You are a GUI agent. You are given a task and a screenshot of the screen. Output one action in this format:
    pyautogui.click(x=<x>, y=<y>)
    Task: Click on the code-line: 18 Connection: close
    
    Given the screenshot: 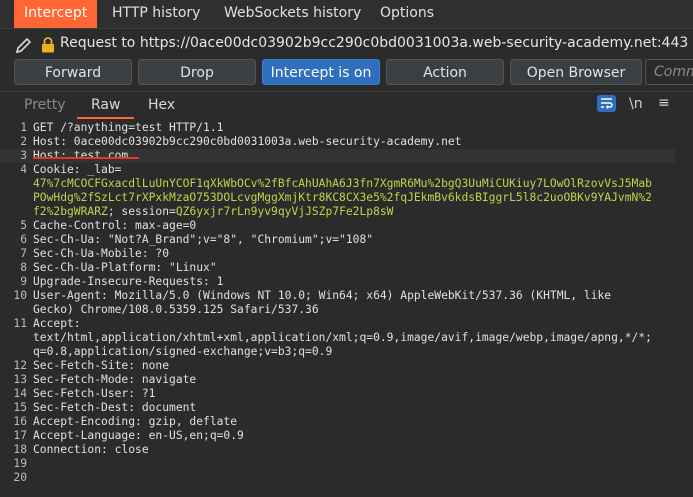 What is the action you would take?
    pyautogui.click(x=346, y=450)
    